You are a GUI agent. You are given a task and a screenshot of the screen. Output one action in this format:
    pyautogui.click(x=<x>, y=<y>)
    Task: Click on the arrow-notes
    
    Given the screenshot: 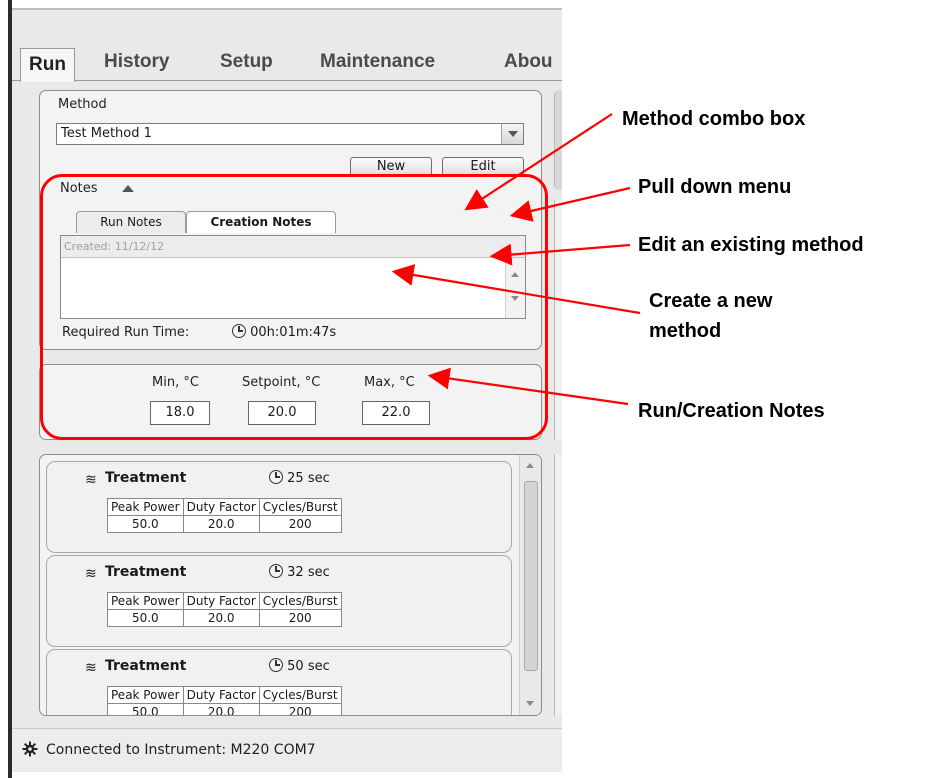 What is the action you would take?
    pyautogui.click(x=528, y=386)
    